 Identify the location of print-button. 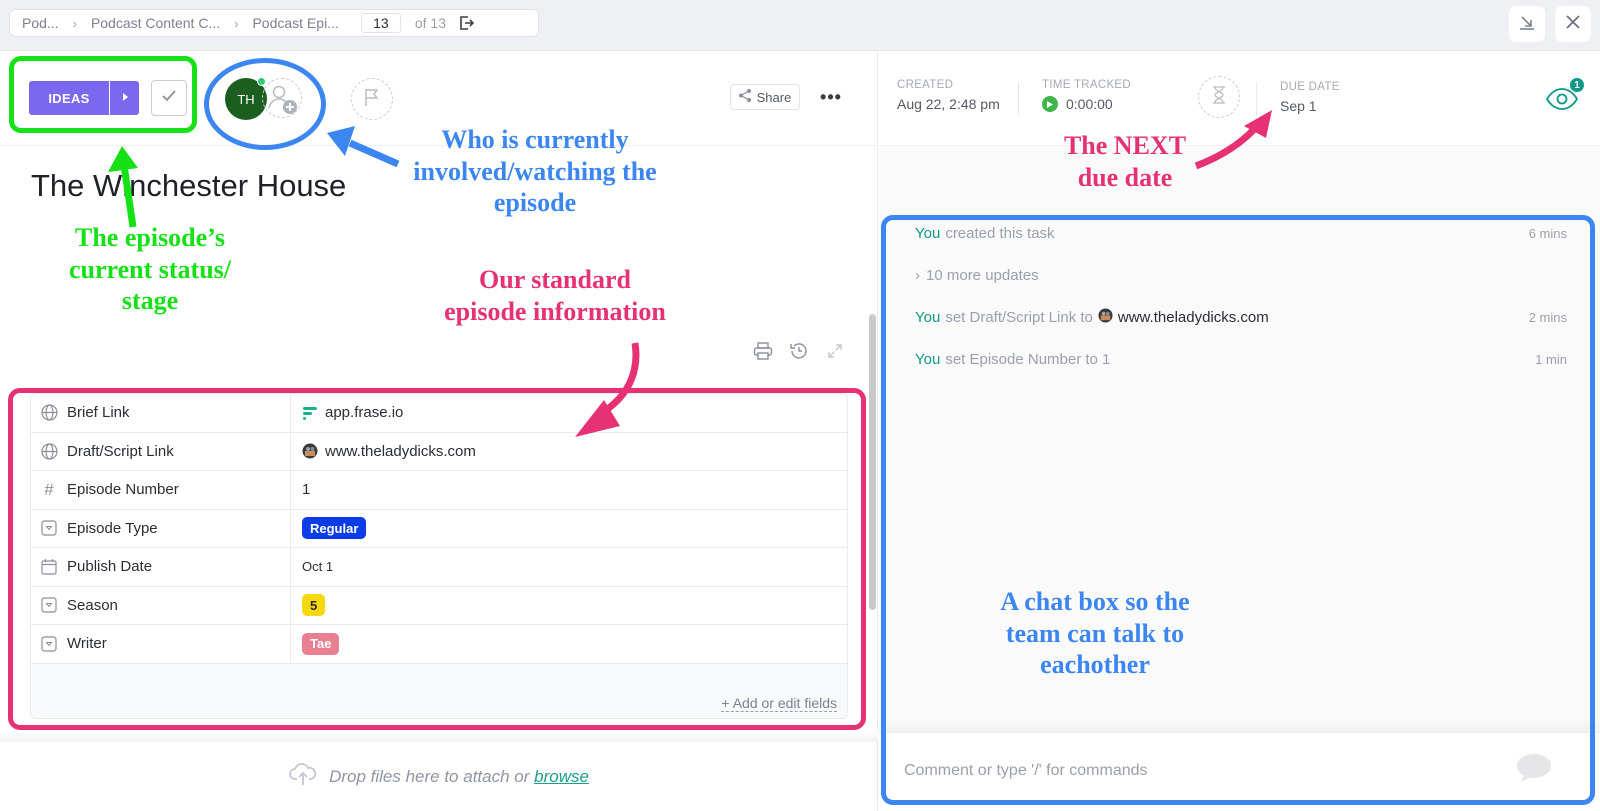
(763, 353).